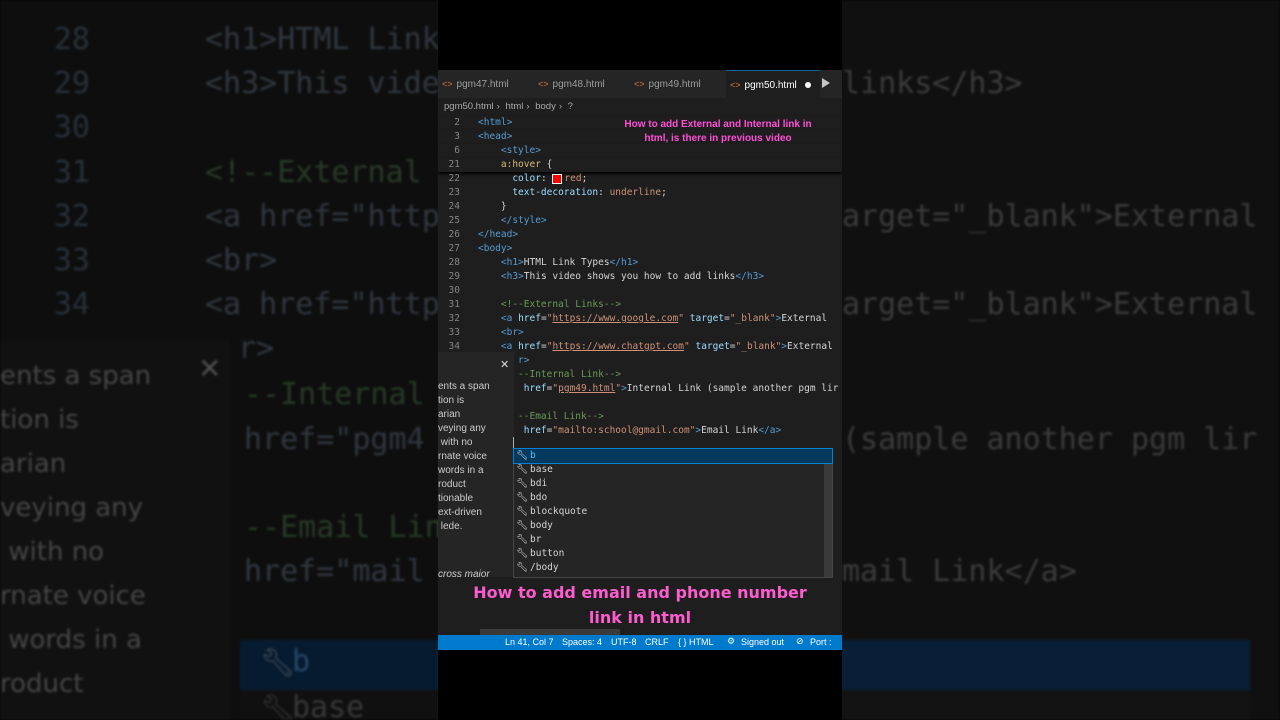 The image size is (1280, 720). Describe the element at coordinates (454, 318) in the screenshot. I see `line-number: 32` at that location.